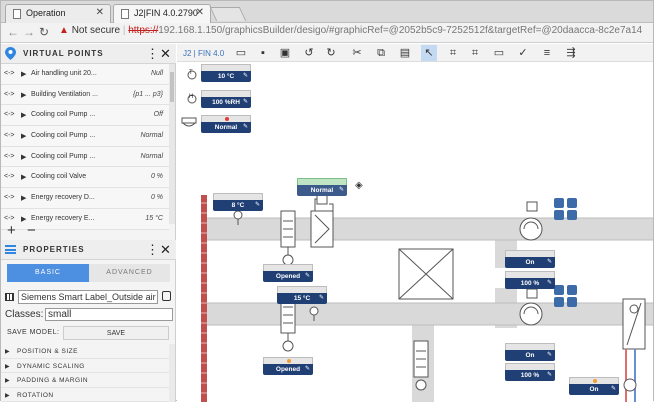  Describe the element at coordinates (88, 297) in the screenshot. I see `element-name-input: Siemens Smart Label_Outside air filter` at that location.